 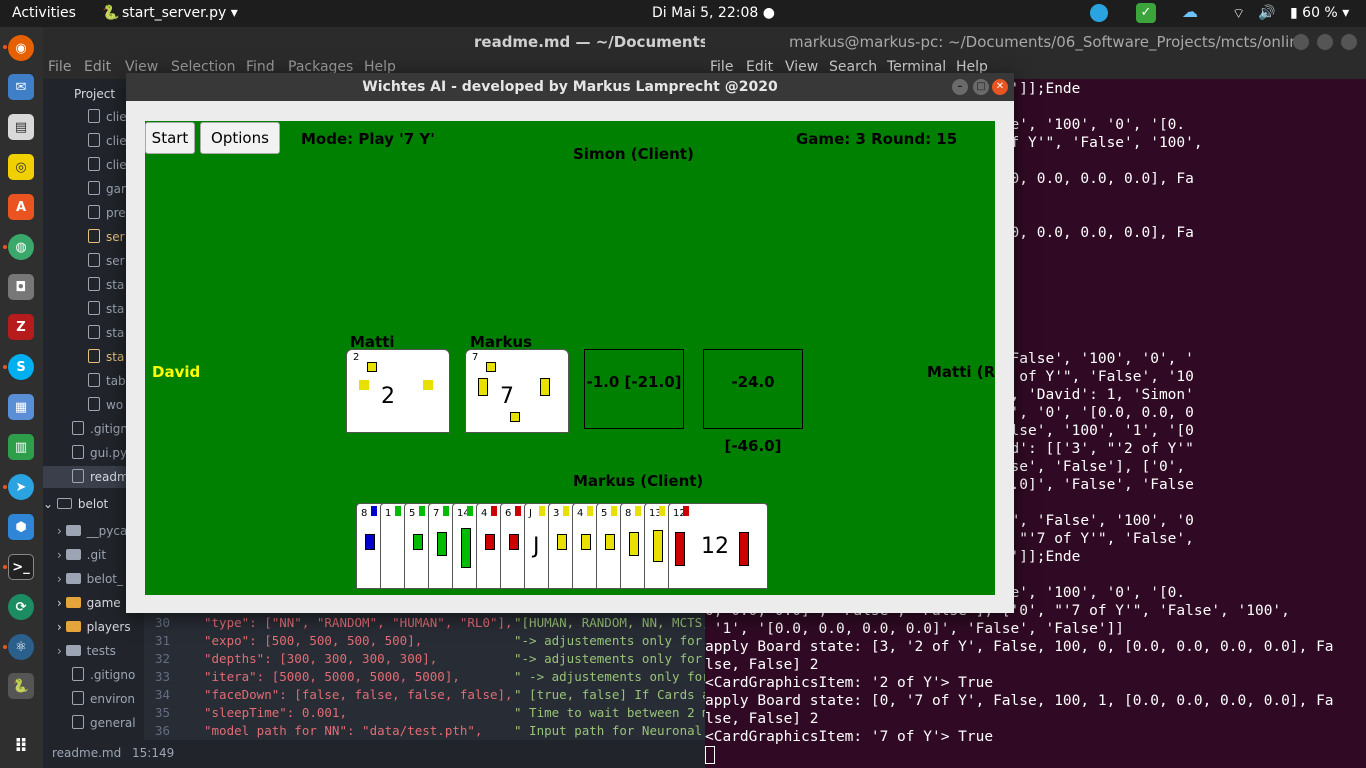 What do you see at coordinates (101, 651) in the screenshot?
I see `tree-folder-label: tests` at bounding box center [101, 651].